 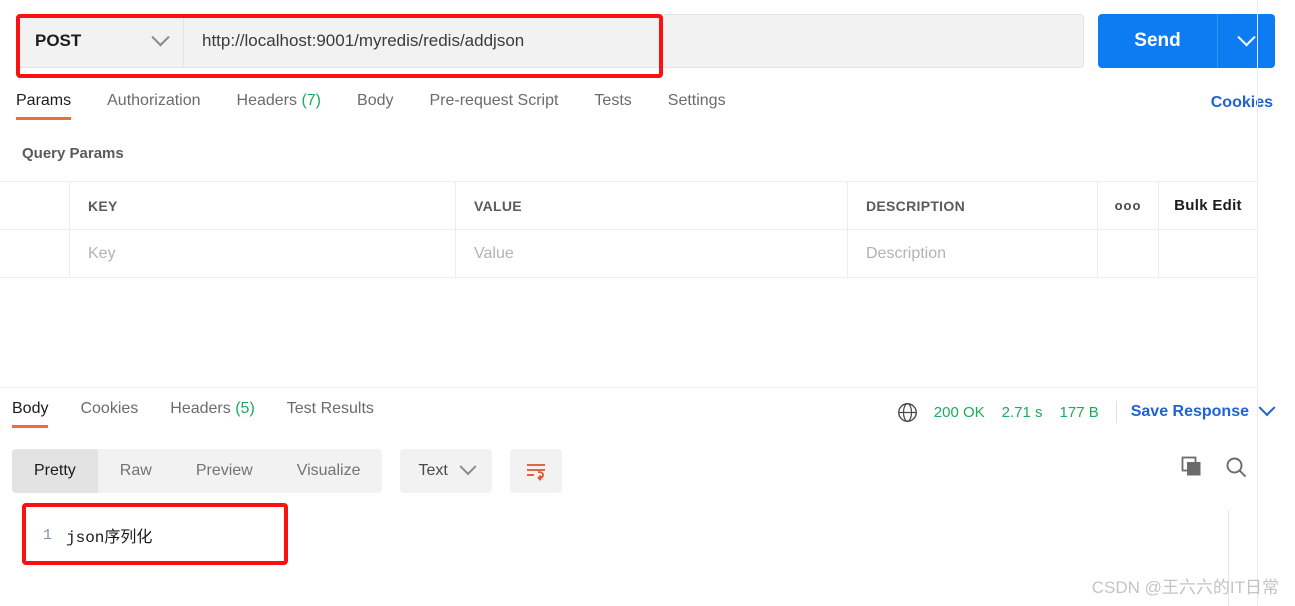 I want to click on code-line: 1 json序列化, so click(x=628, y=529).